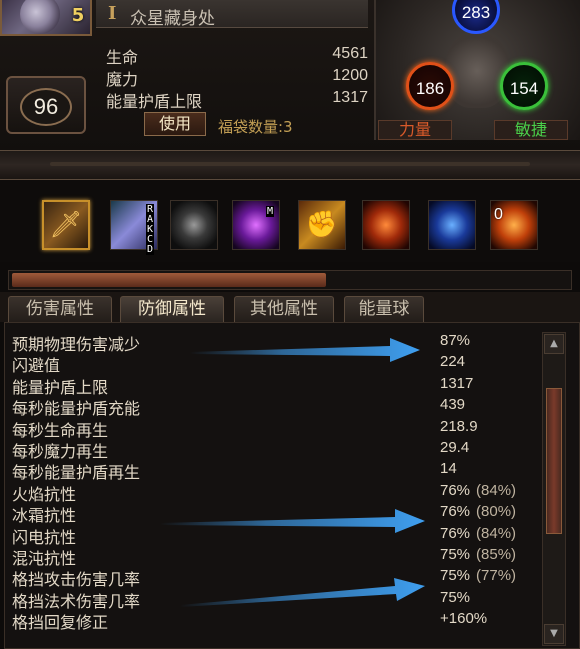 This screenshot has width=580, height=649. I want to click on scroll-down-icon: ▼, so click(554, 634).